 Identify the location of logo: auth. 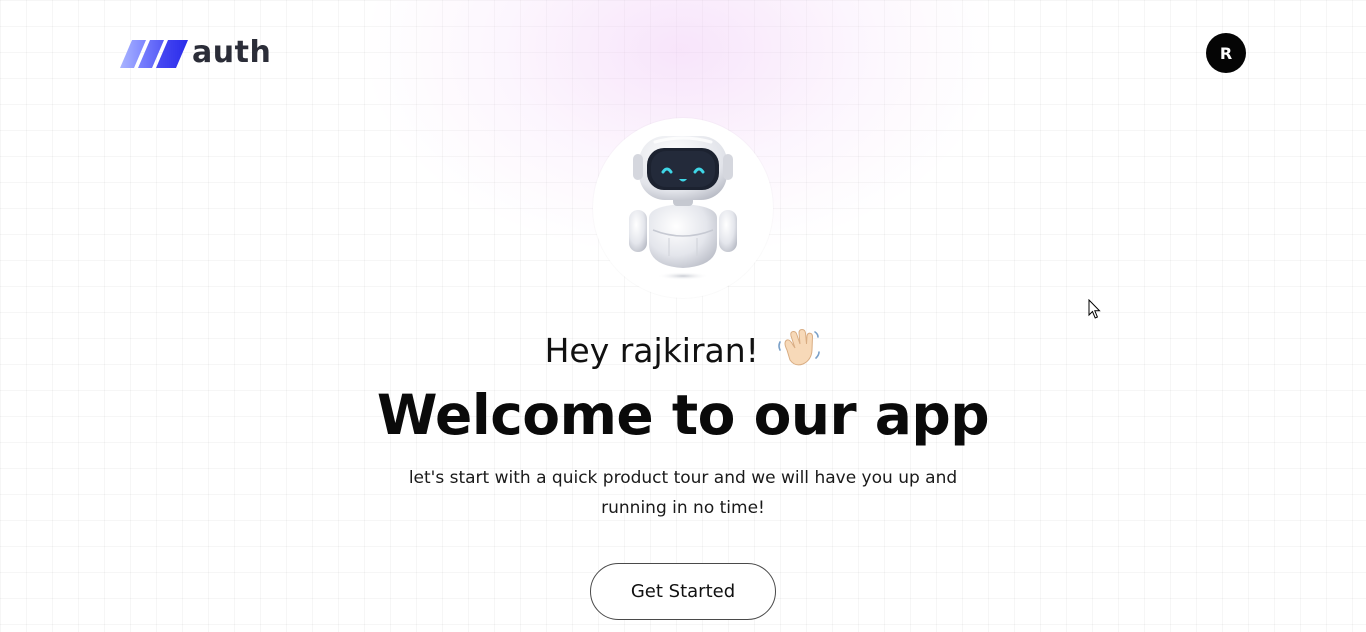
(195, 53).